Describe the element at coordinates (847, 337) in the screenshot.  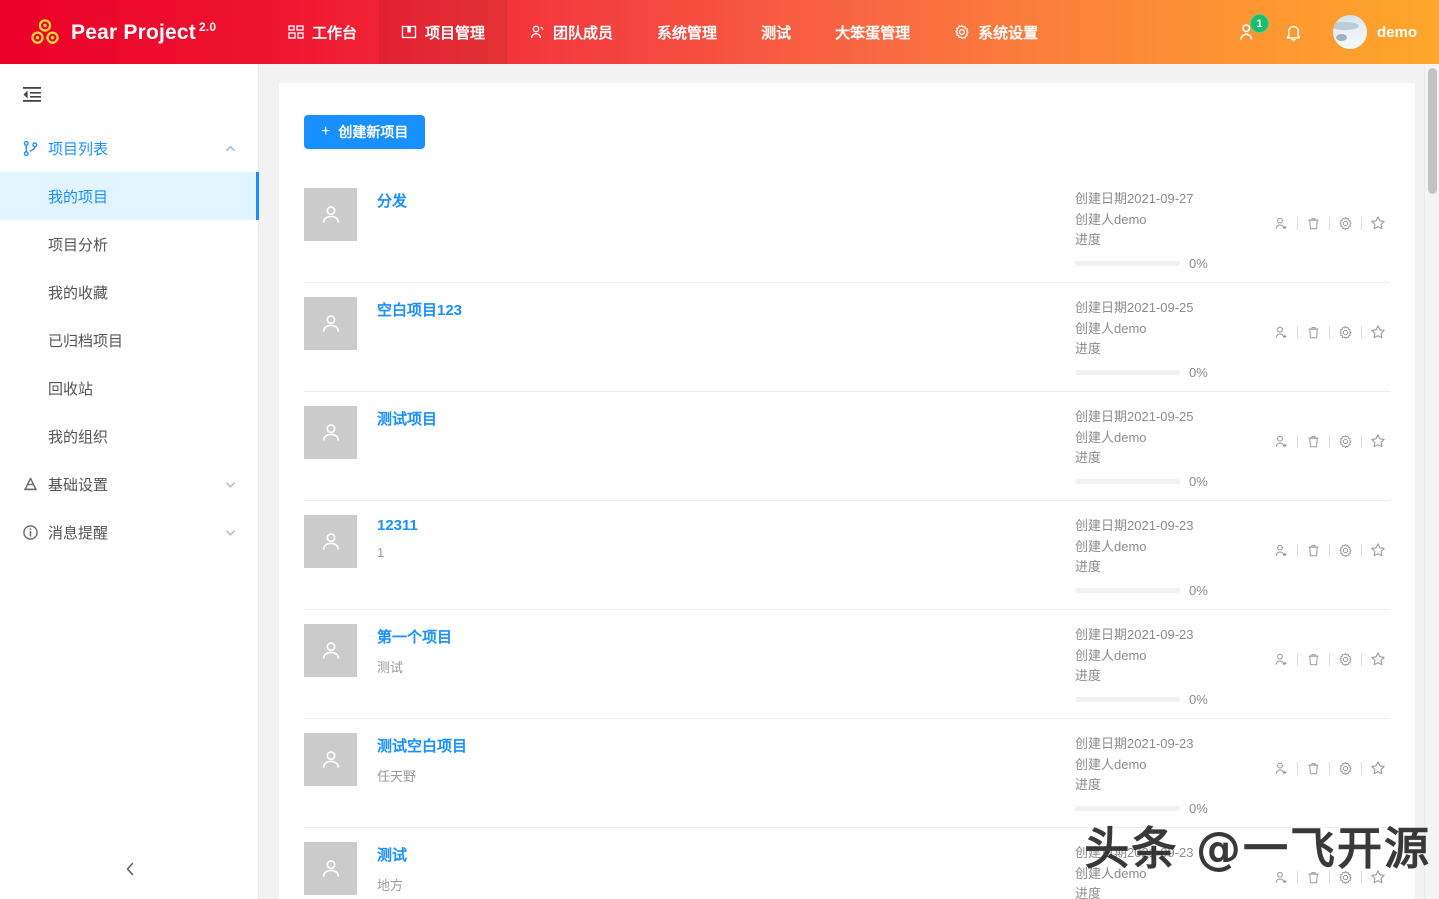
I see `project-row: 空白项目123 创建日期2021-09-25 创建人demo 进度 0%` at that location.